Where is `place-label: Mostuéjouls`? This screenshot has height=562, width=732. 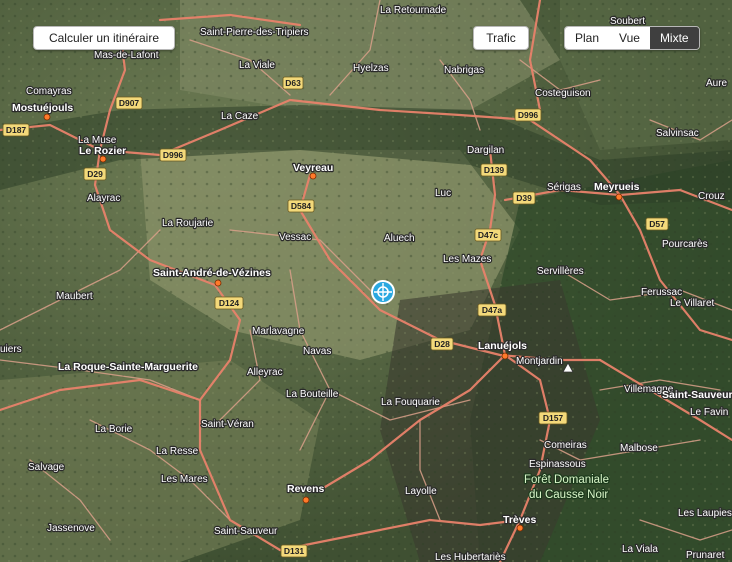
place-label: Mostuéjouls is located at coordinates (42, 108).